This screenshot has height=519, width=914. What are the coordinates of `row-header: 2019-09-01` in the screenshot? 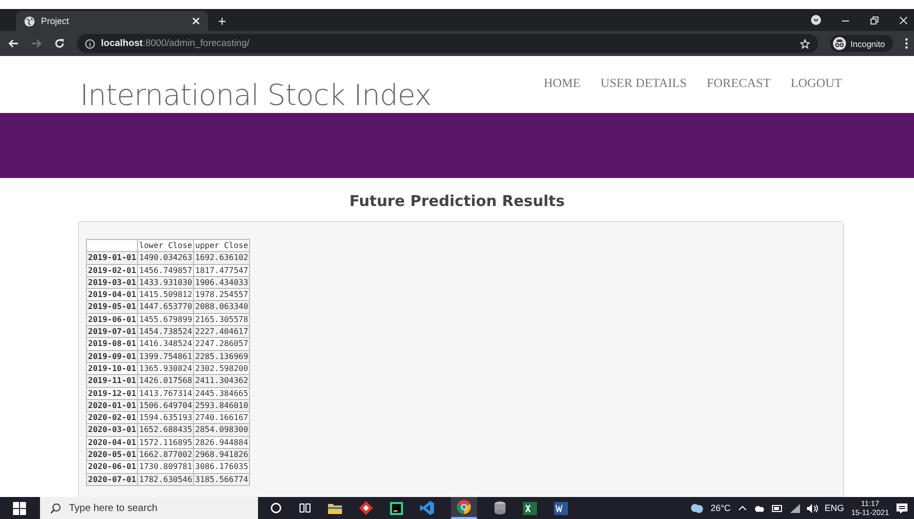 It's located at (112, 356).